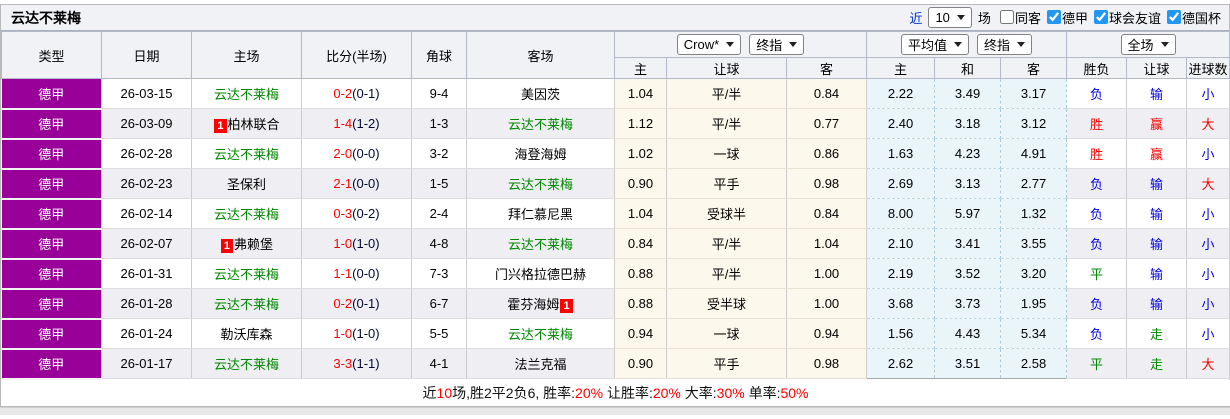  What do you see at coordinates (640, 123) in the screenshot?
I see `odds-home-cell: 1.12` at bounding box center [640, 123].